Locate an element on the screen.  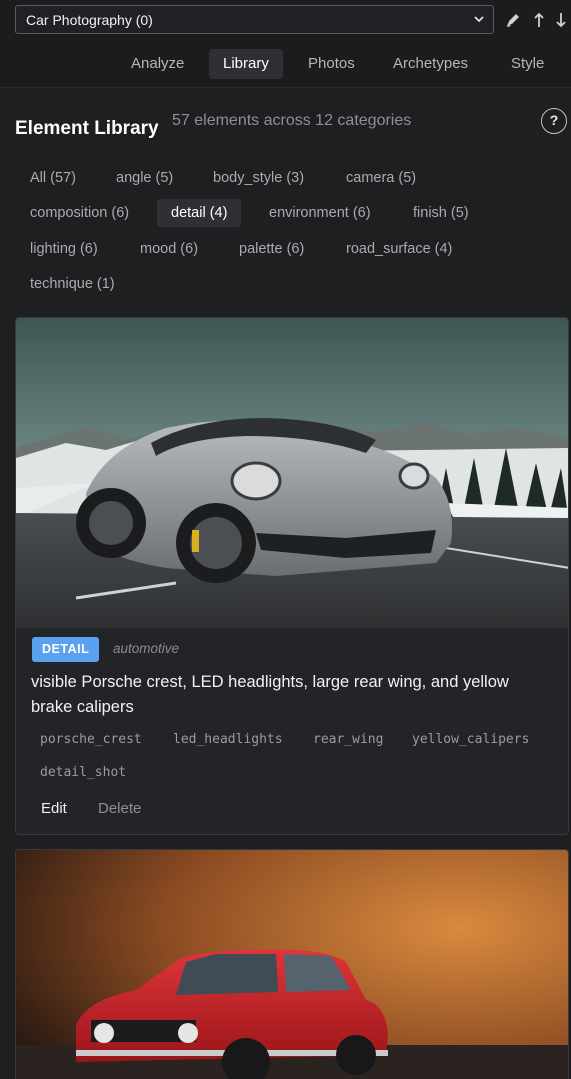
collection-select-value: Car Photography (0) is located at coordinates (89, 19).